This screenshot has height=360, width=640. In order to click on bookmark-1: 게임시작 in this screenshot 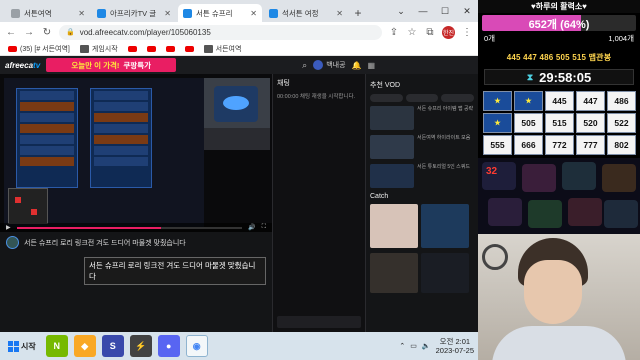, I will do `click(98, 49)`.